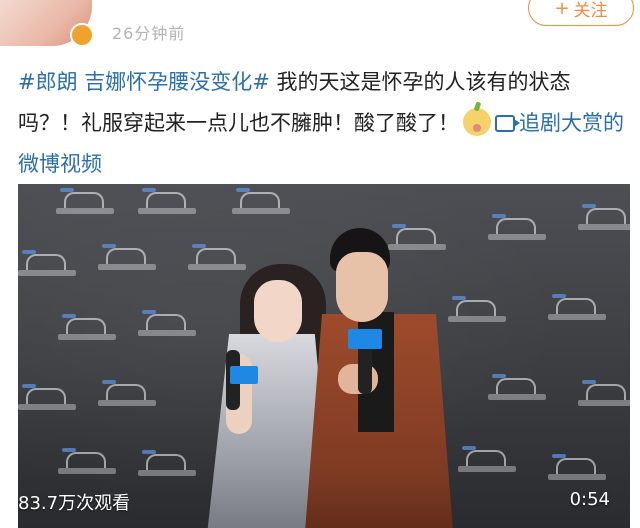 This screenshot has width=640, height=528. Describe the element at coordinates (149, 33) in the screenshot. I see `post-time: 26分钟前` at that location.